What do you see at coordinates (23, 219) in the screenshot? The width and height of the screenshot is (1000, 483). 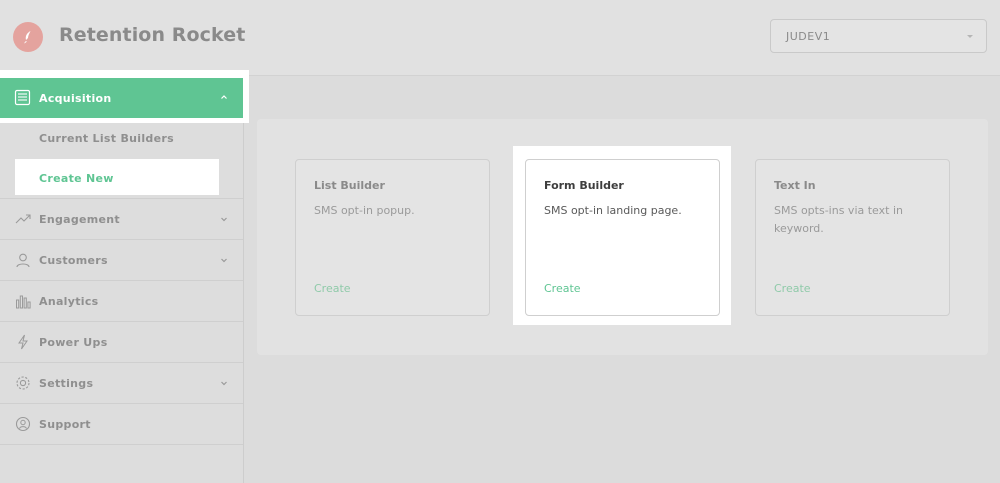 I see `trend-icon` at bounding box center [23, 219].